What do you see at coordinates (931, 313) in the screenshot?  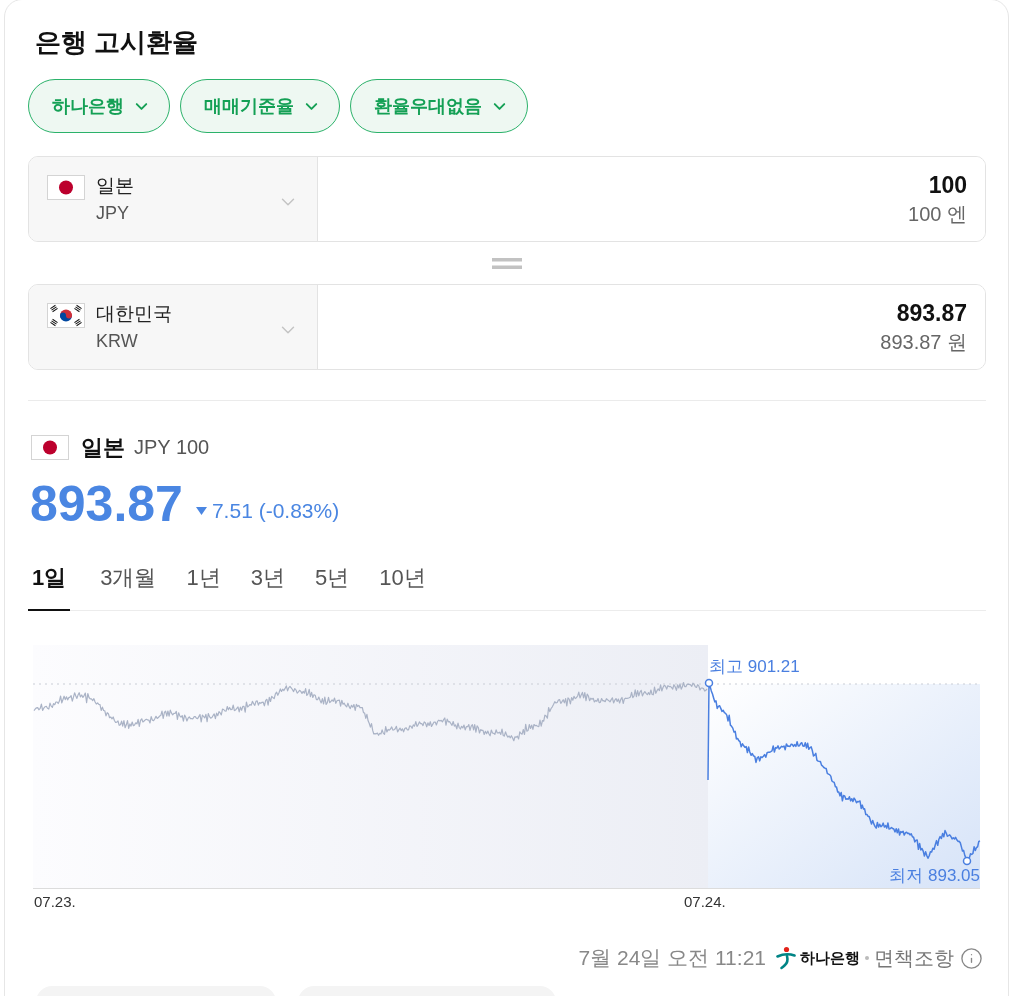 I see `amount-value: 893.87` at bounding box center [931, 313].